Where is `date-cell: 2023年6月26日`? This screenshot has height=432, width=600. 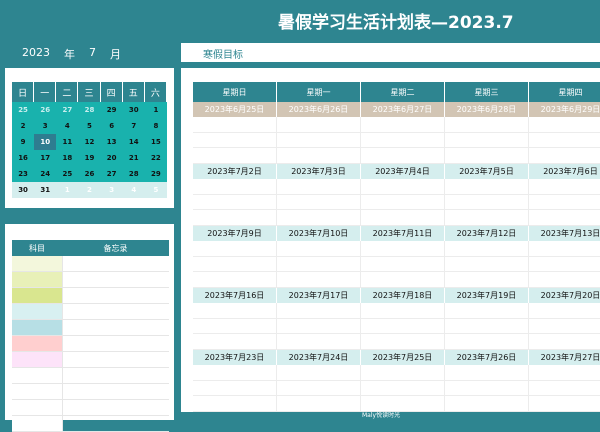
date-cell: 2023年6月26日 is located at coordinates (319, 109).